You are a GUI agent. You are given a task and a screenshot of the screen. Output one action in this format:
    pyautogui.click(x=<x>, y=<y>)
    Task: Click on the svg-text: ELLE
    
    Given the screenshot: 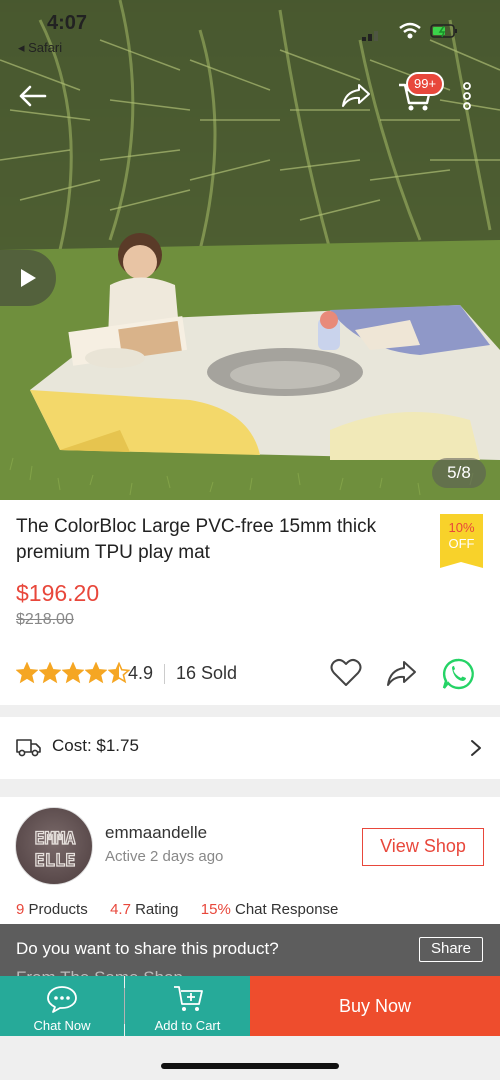 What is the action you would take?
    pyautogui.click(x=55, y=861)
    